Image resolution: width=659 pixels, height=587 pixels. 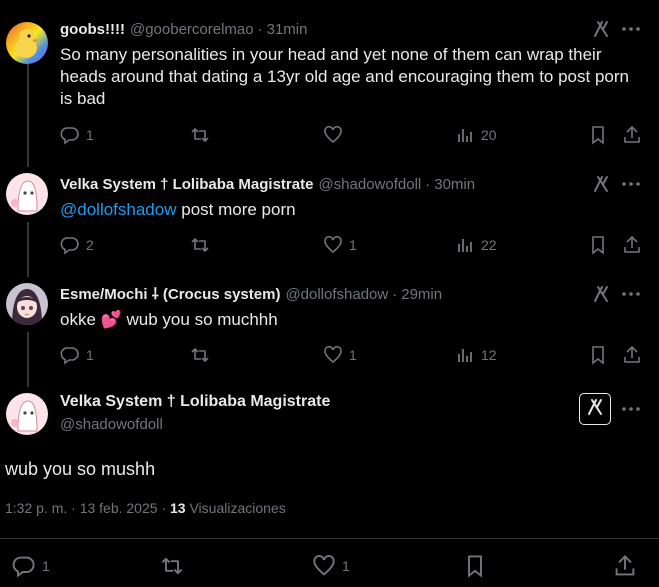 What do you see at coordinates (238, 209) in the screenshot?
I see `tweet-text-content: post more porn` at bounding box center [238, 209].